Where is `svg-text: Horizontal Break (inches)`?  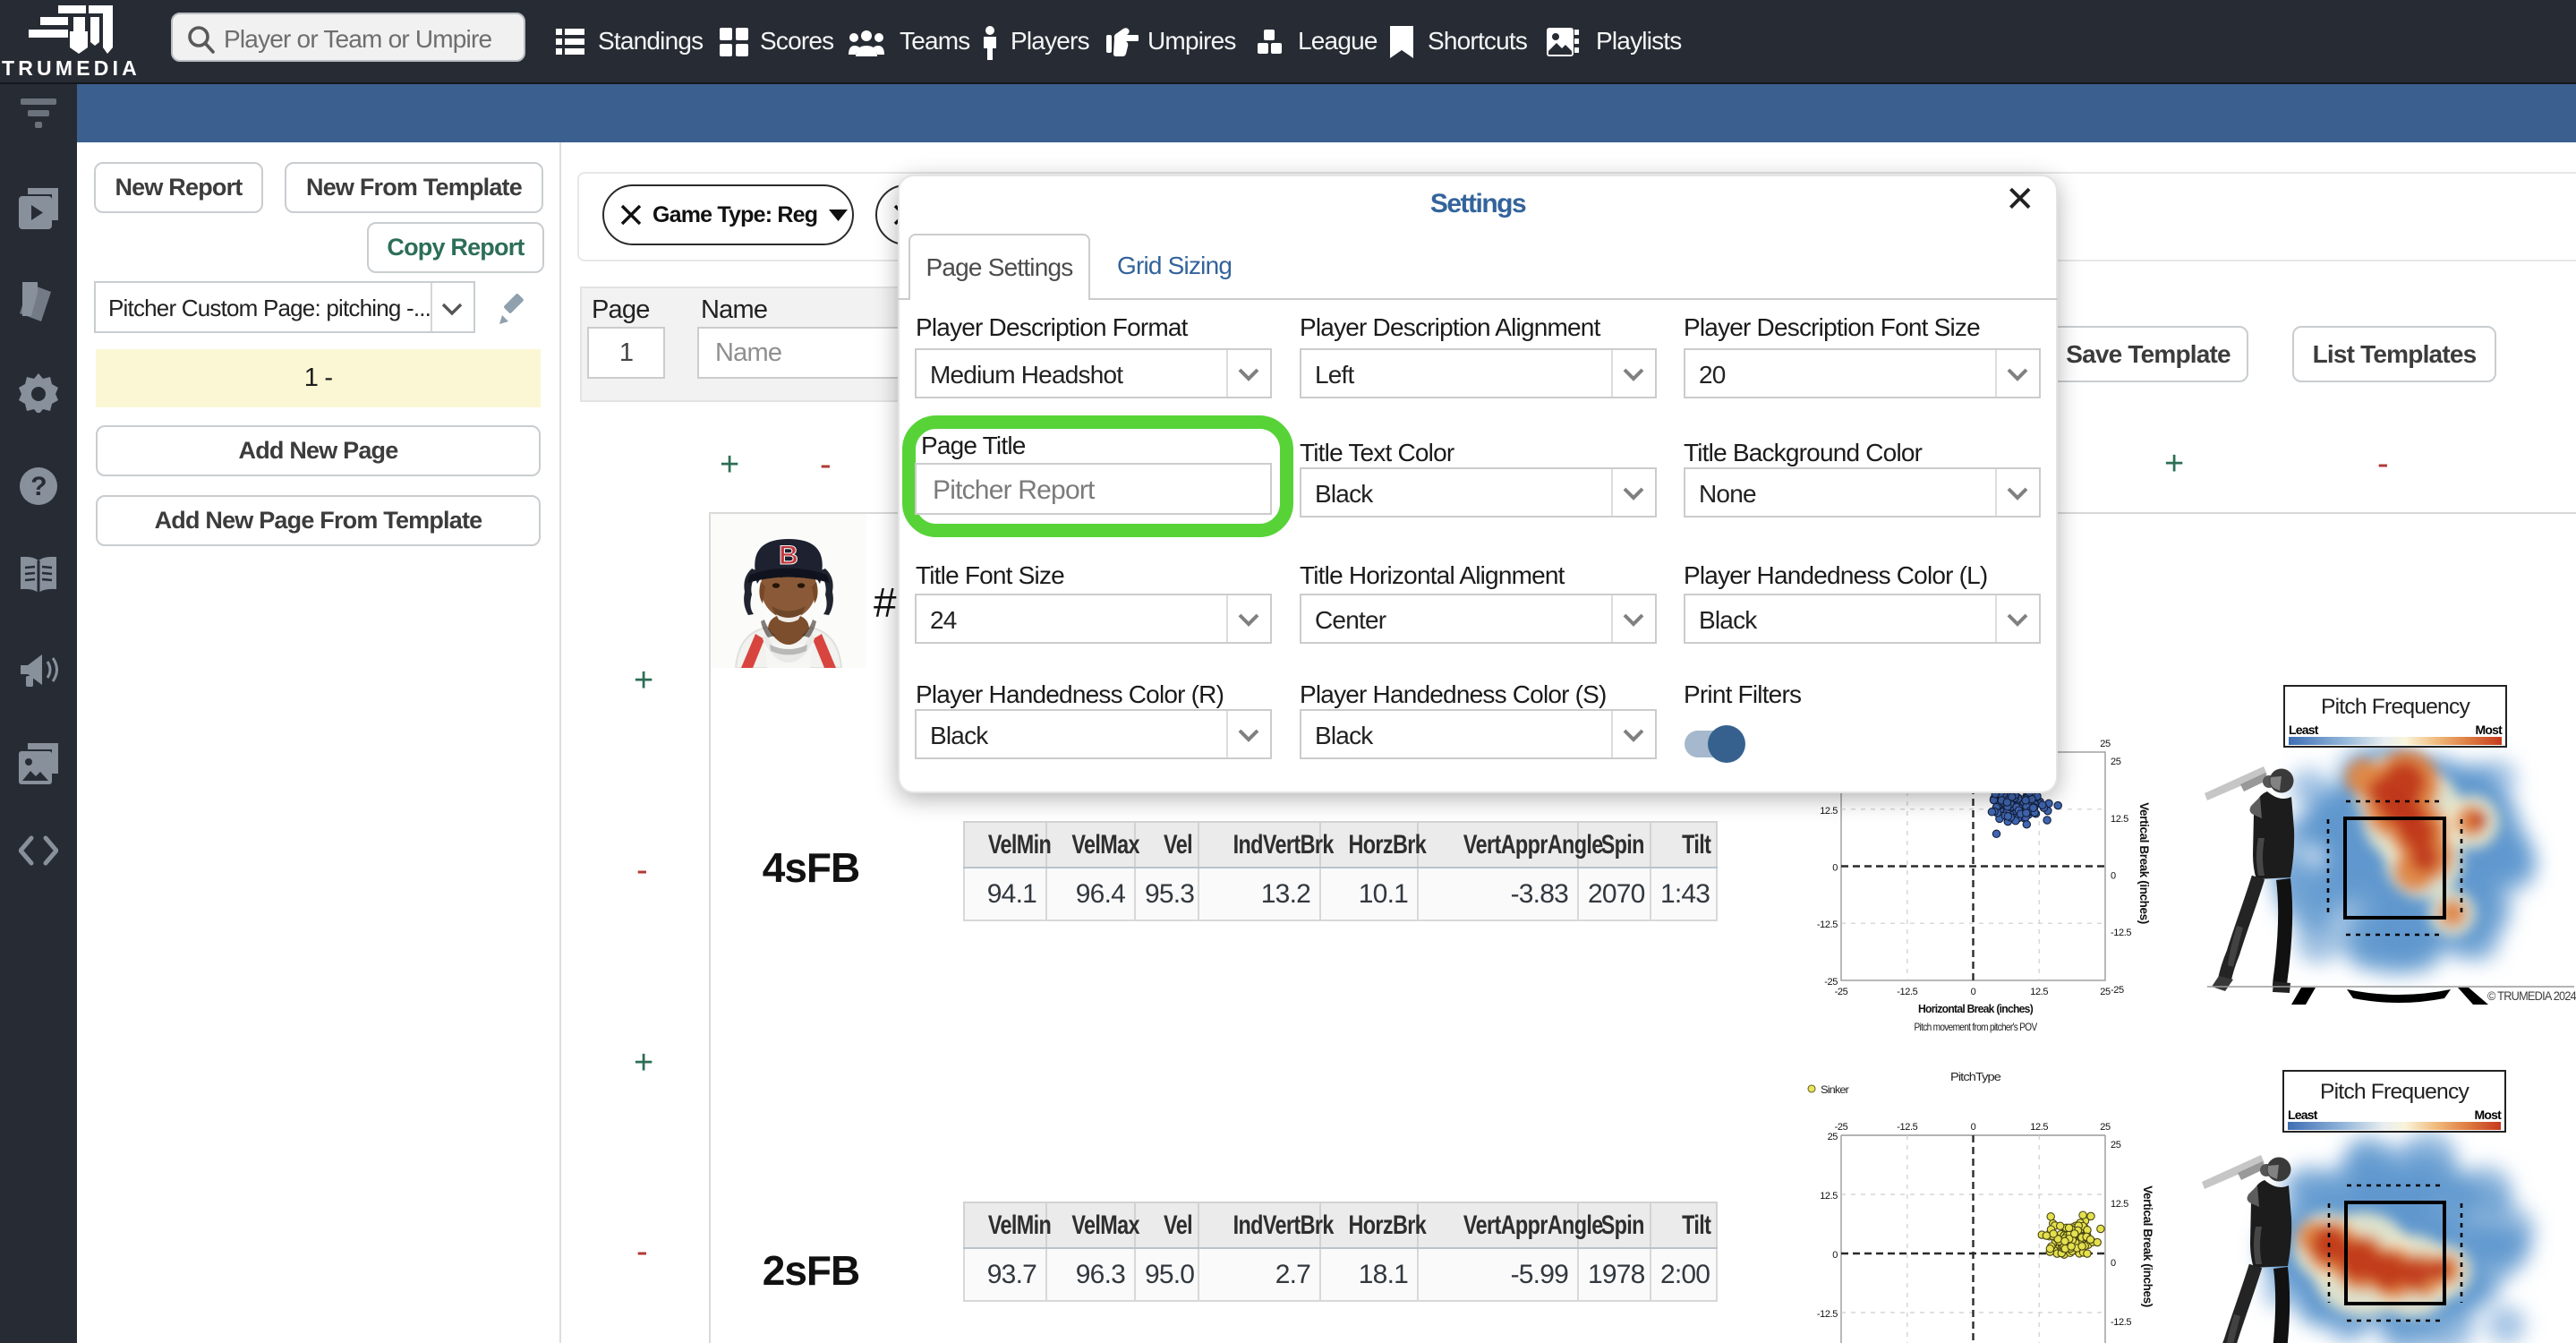 svg-text: Horizontal Break (inches) is located at coordinates (1975, 1008).